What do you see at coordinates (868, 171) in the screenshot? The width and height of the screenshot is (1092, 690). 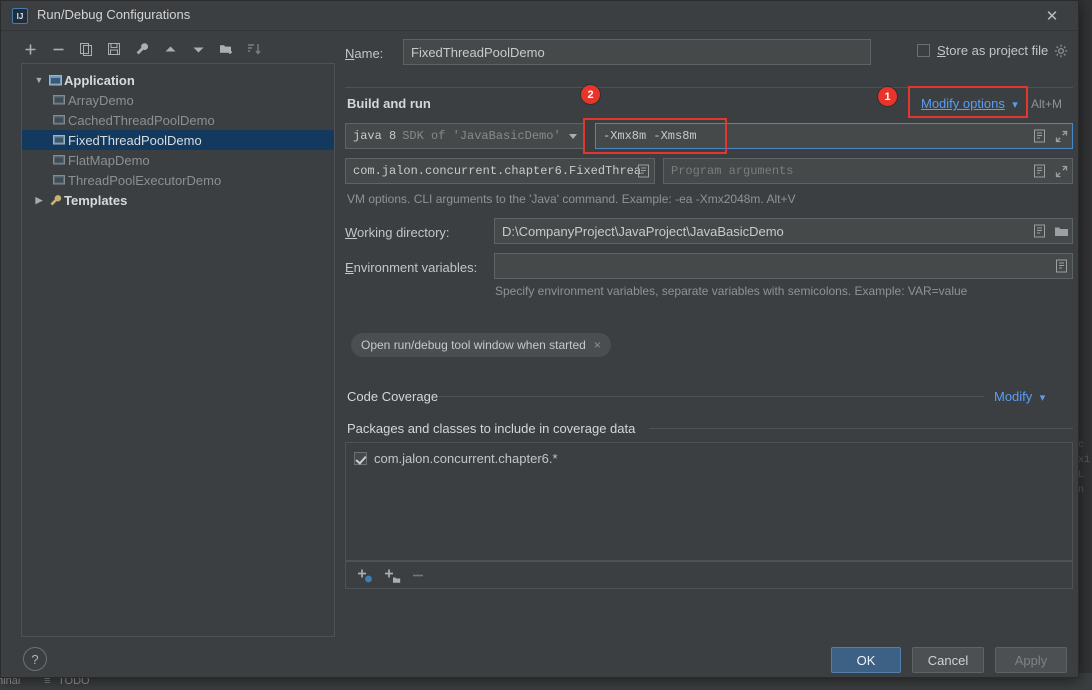 I see `program-arguments-field: Program arguments` at bounding box center [868, 171].